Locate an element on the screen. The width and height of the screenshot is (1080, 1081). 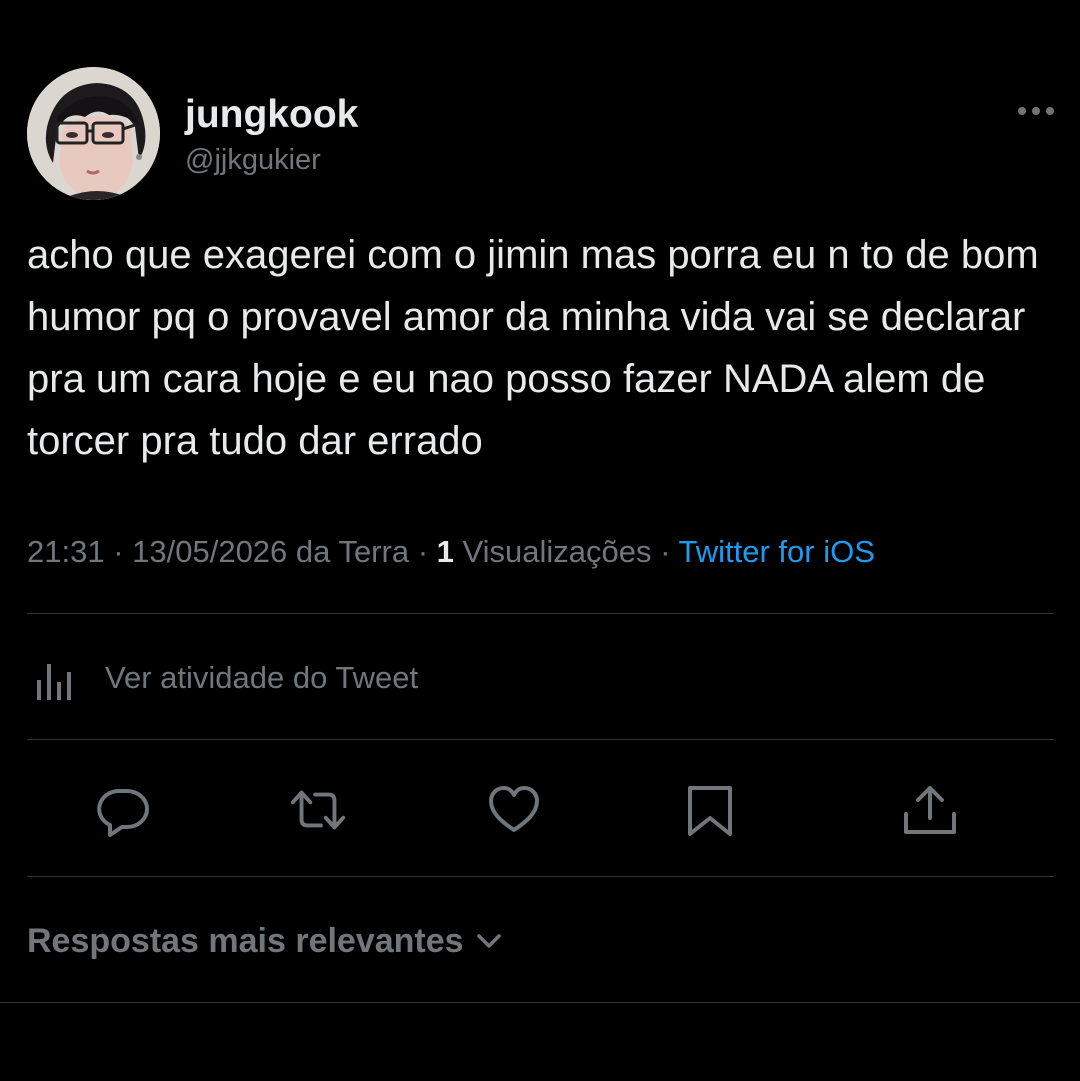
bookmark-button is located at coordinates (710, 810).